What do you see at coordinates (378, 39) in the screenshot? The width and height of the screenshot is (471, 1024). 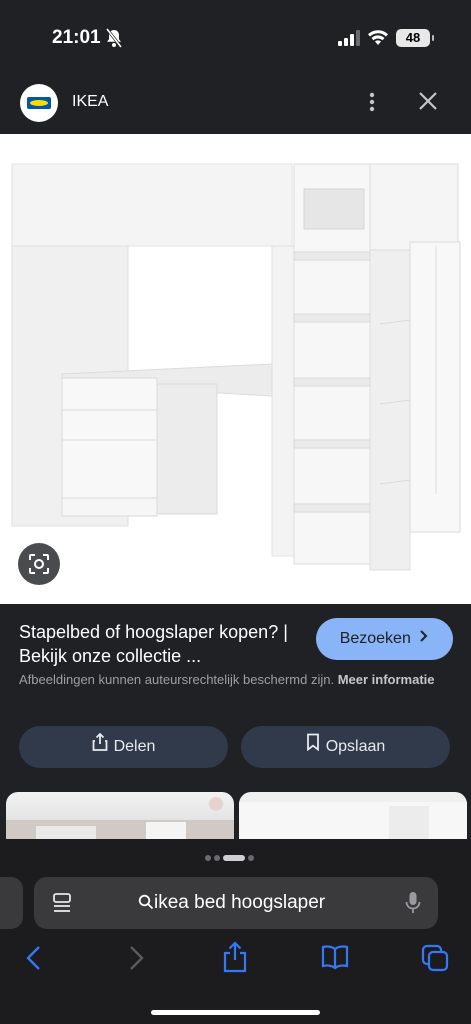 I see `wifi-icon` at bounding box center [378, 39].